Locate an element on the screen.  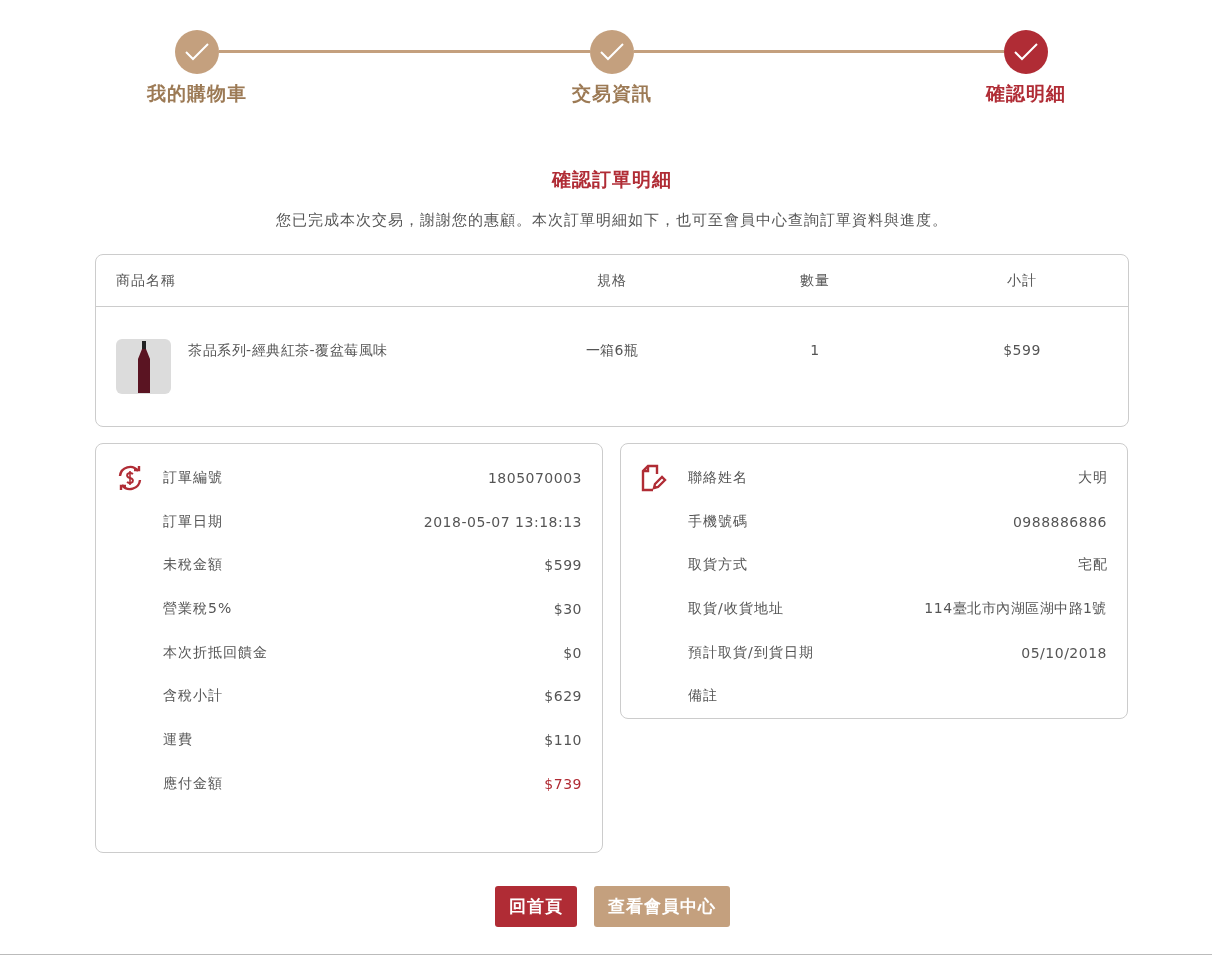
info-label: 含稅小計 is located at coordinates (193, 696).